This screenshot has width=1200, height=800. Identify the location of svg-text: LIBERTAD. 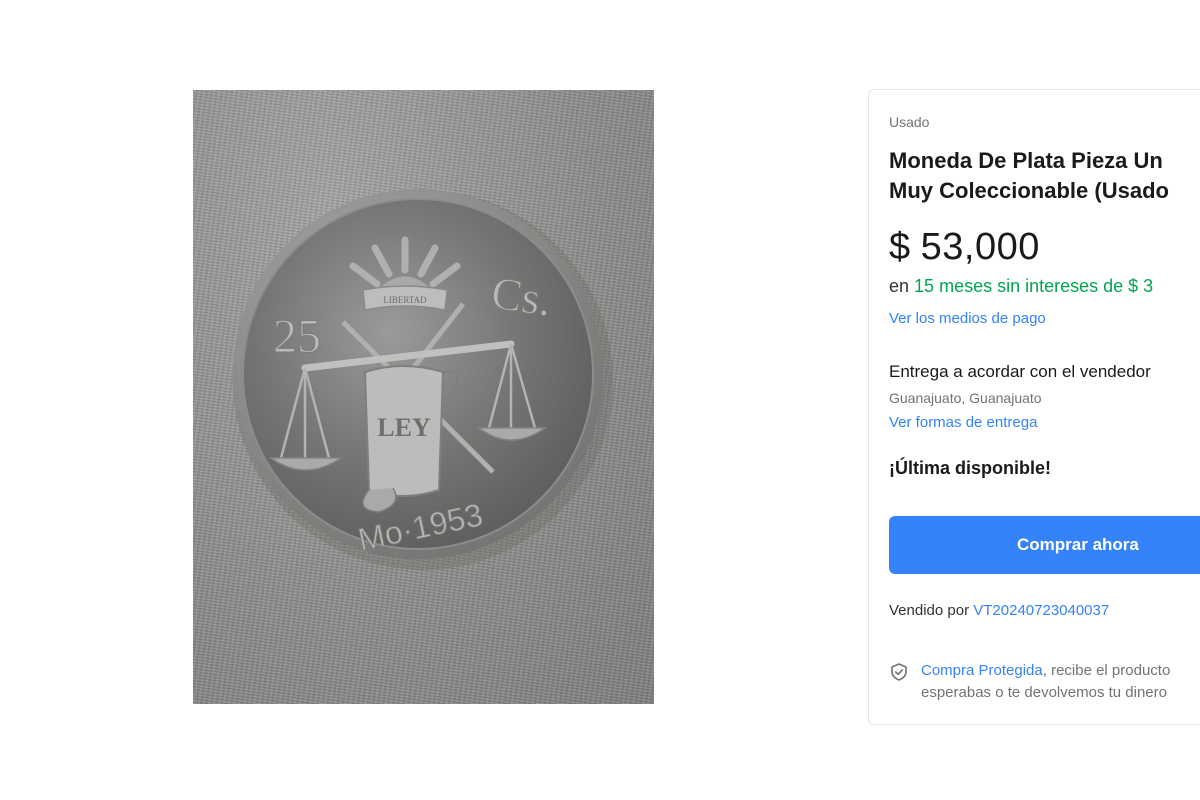
(405, 300).